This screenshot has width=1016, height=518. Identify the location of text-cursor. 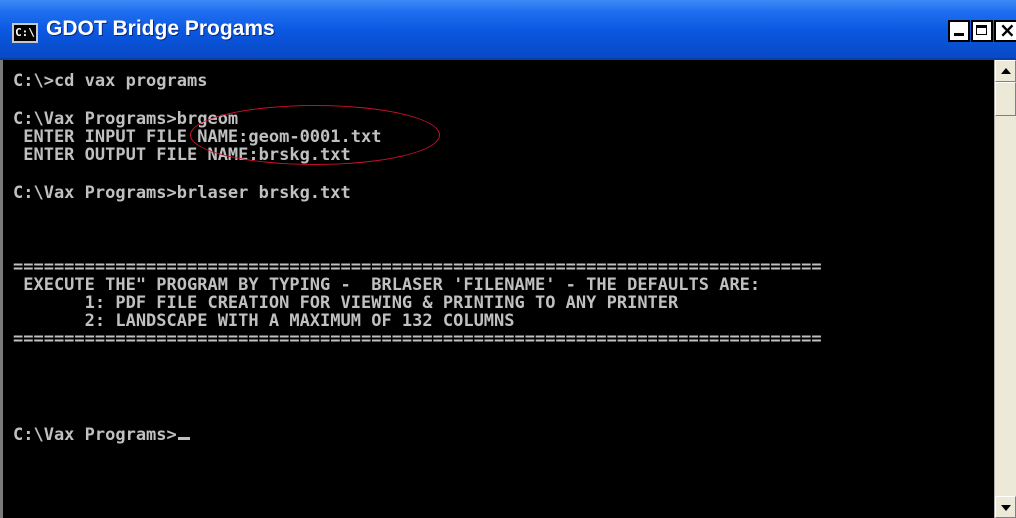
(183, 438).